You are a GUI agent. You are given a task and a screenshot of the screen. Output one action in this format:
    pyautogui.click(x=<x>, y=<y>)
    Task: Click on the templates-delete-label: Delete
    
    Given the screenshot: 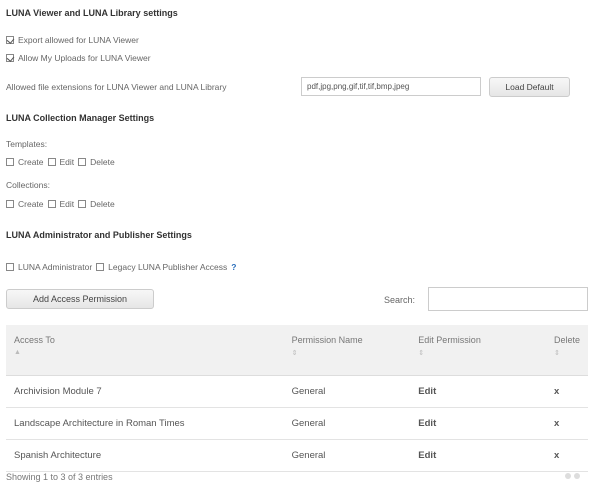 What is the action you would take?
    pyautogui.click(x=102, y=162)
    